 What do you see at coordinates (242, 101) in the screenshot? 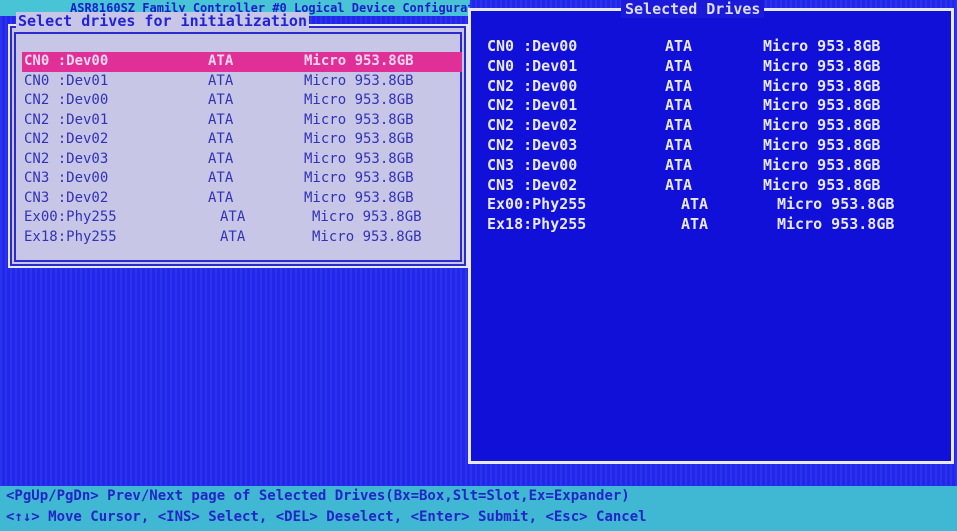
I see `drive-row: CN2 :Dev00 ATA Micro 953.8GB` at bounding box center [242, 101].